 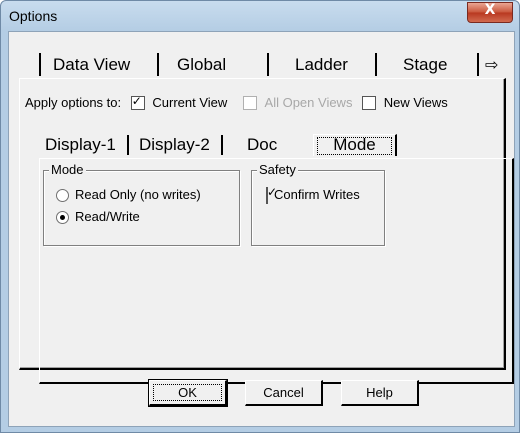 What do you see at coordinates (415, 103) in the screenshot?
I see `new-views-label: New Views` at bounding box center [415, 103].